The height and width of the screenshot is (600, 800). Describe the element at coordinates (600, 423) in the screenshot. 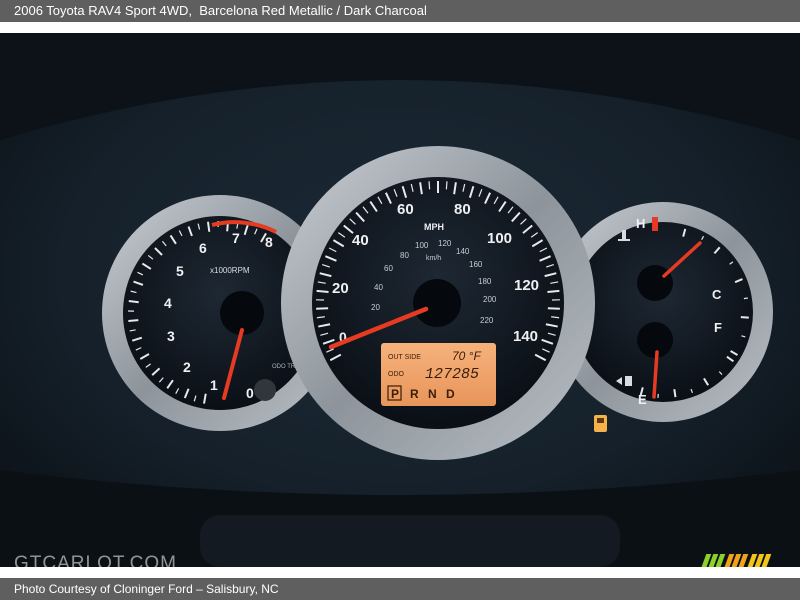

I see `low-fuel-warning-icon` at that location.